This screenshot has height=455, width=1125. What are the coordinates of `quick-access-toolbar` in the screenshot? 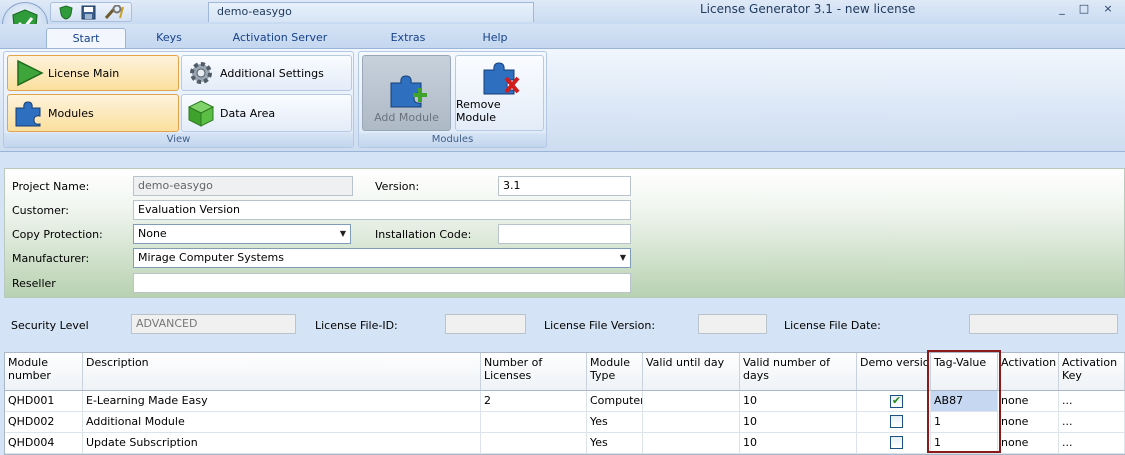 It's located at (91, 12).